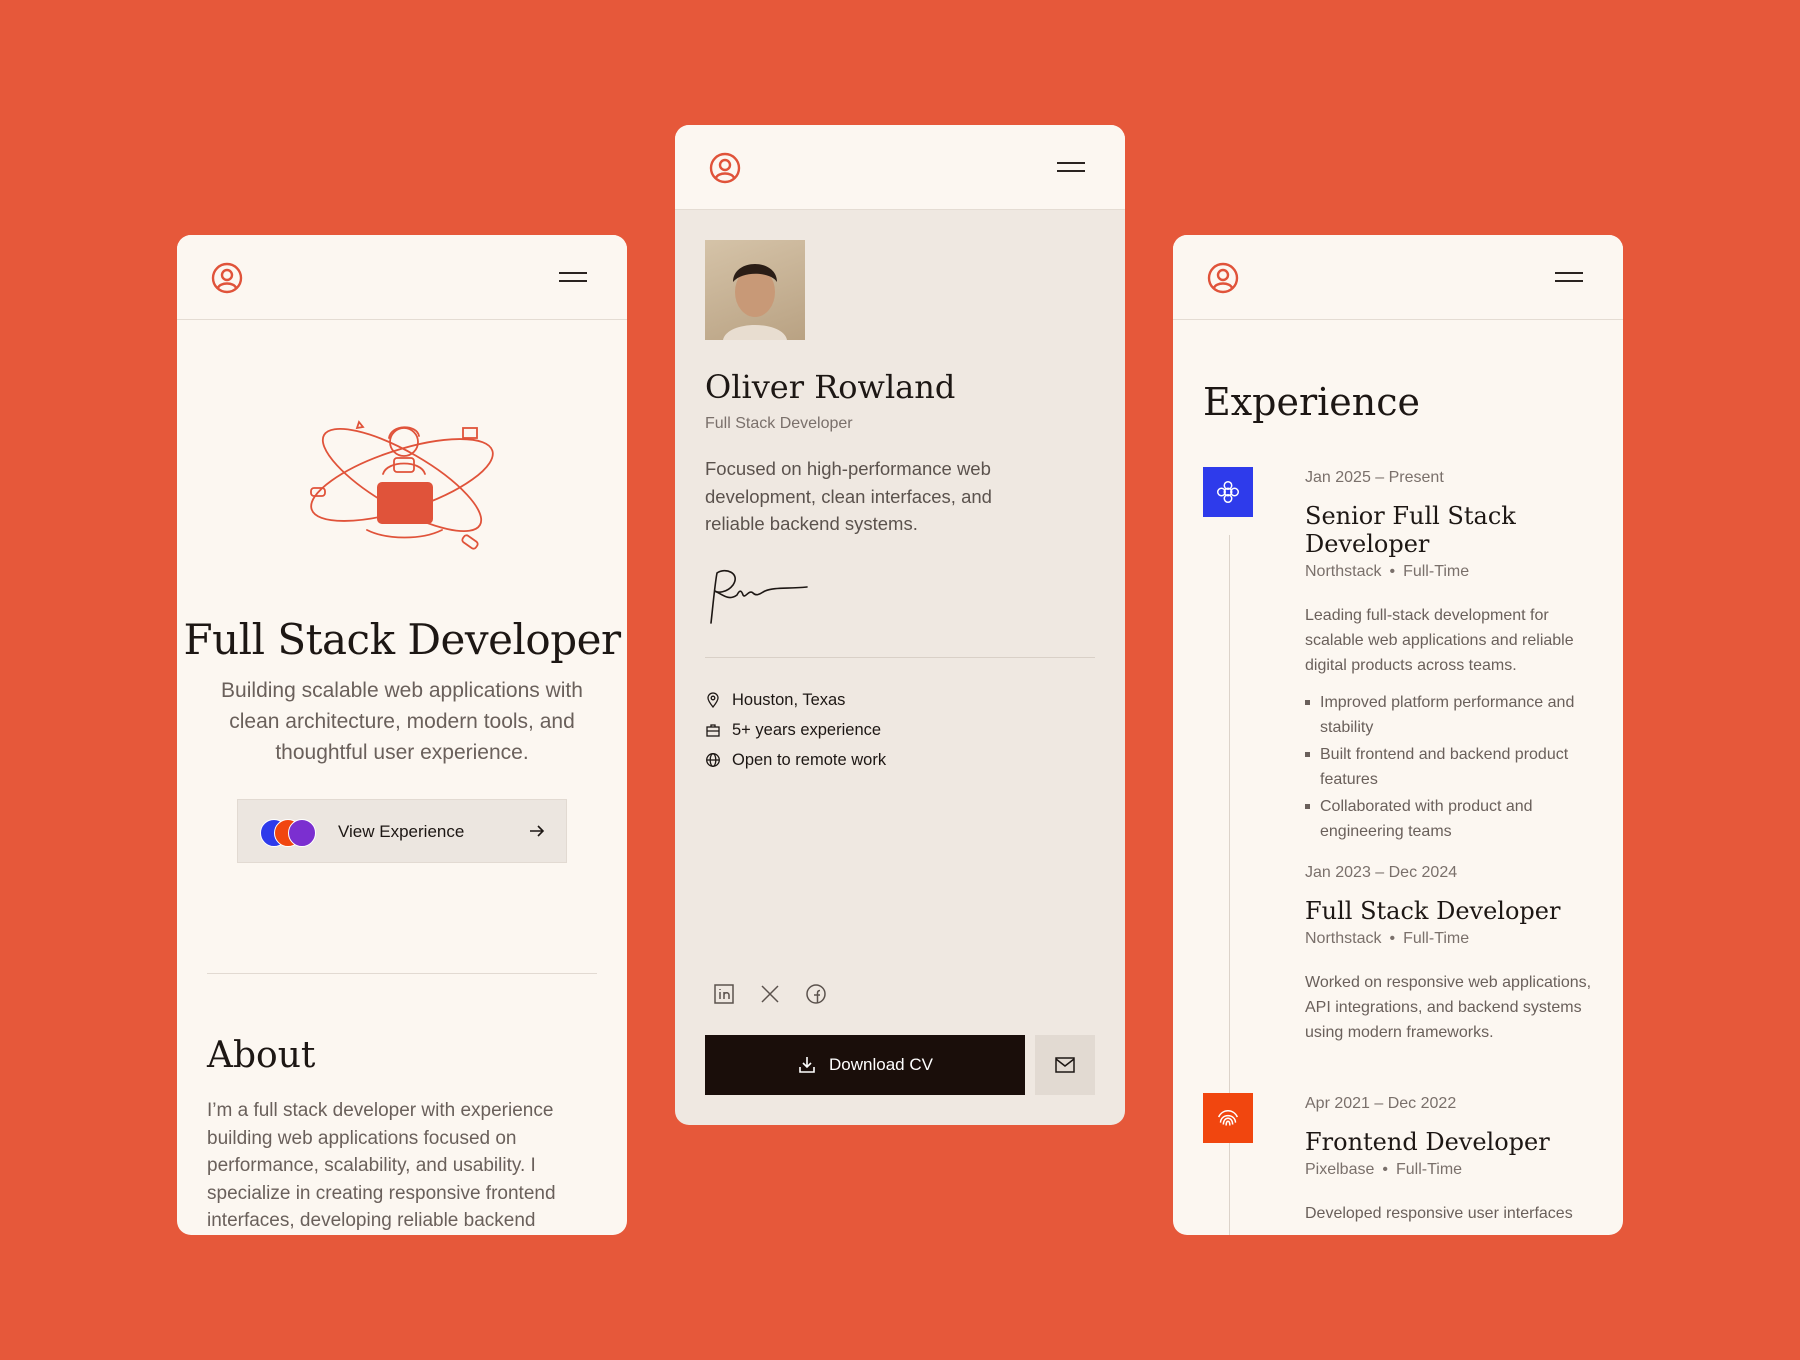 The height and width of the screenshot is (1360, 1800). I want to click on download-cv-button: Download CV, so click(865, 1065).